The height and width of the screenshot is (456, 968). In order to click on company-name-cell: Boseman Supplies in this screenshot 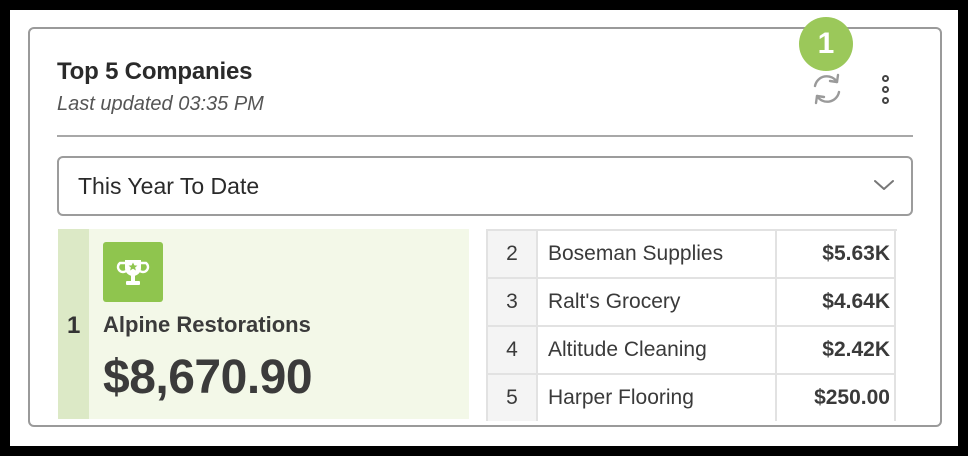, I will do `click(656, 255)`.